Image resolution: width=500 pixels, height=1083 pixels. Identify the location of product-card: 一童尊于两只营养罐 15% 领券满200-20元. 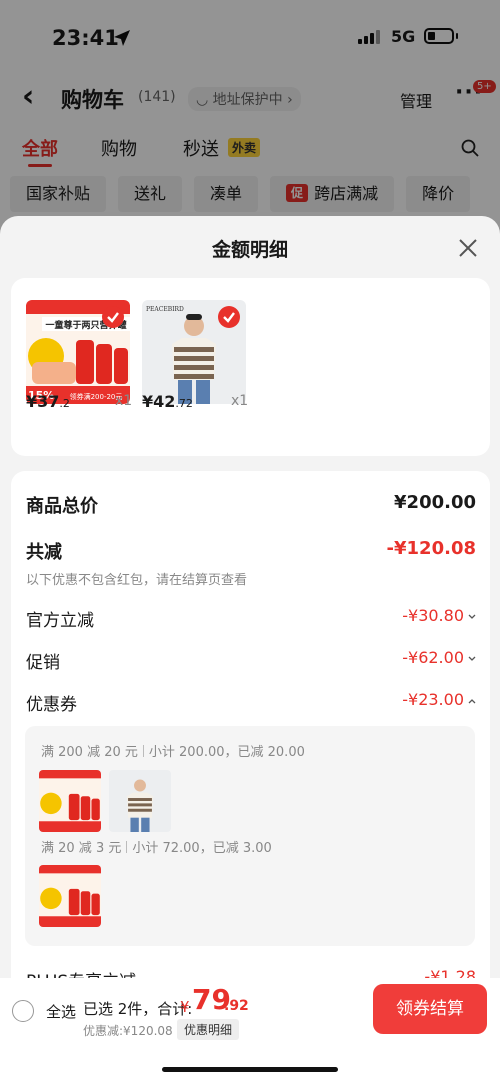
(78, 352).